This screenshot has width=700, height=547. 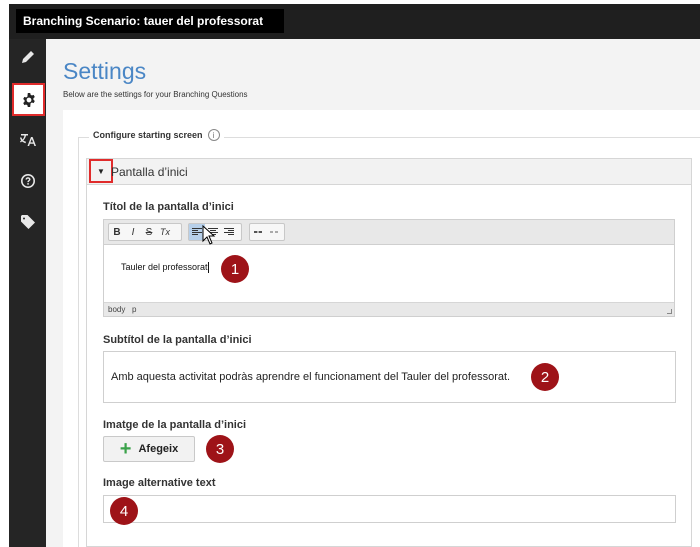 I want to click on sidebar-item-settings, so click(x=28, y=99).